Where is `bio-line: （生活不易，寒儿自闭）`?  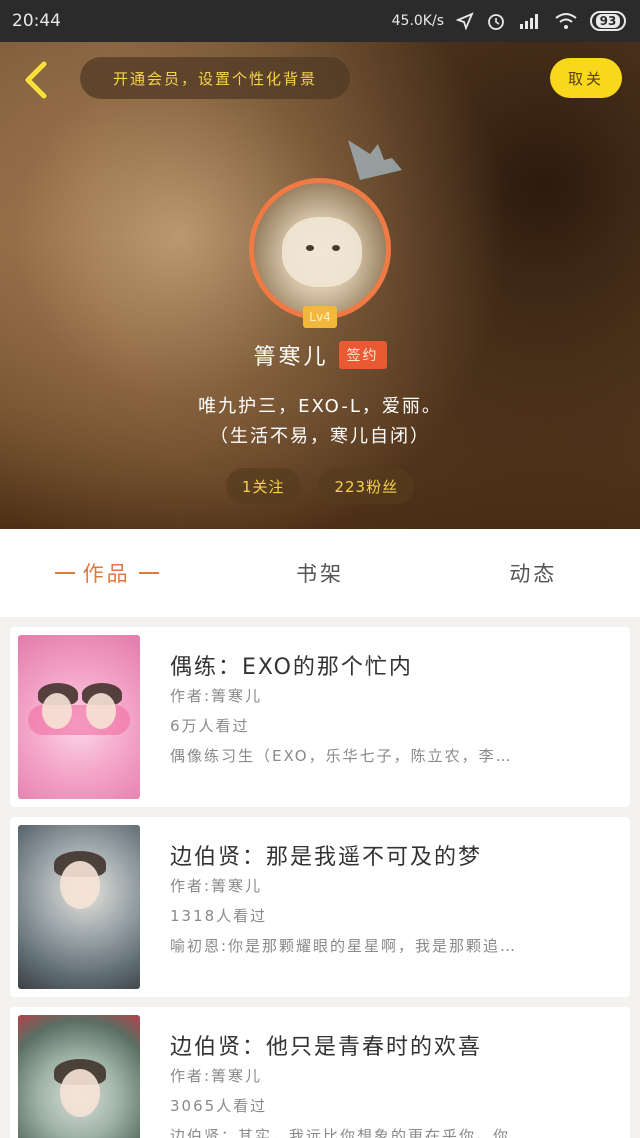
bio-line: （生活不易，寒儿自闭） is located at coordinates (320, 436).